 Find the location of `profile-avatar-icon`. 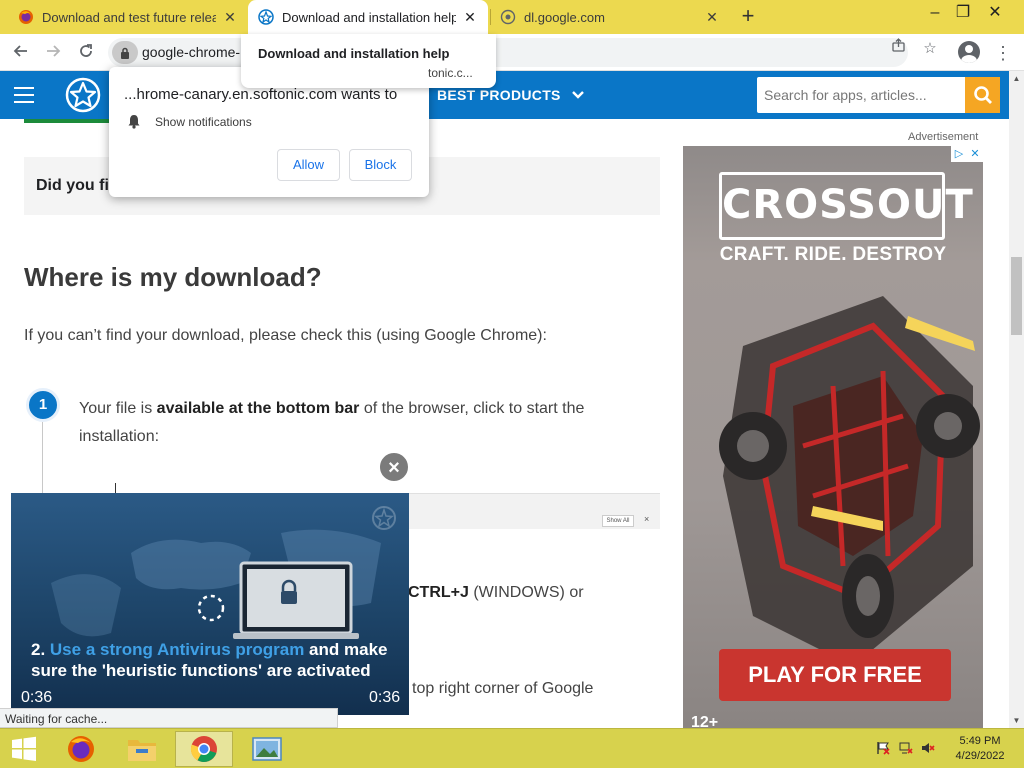

profile-avatar-icon is located at coordinates (969, 52).